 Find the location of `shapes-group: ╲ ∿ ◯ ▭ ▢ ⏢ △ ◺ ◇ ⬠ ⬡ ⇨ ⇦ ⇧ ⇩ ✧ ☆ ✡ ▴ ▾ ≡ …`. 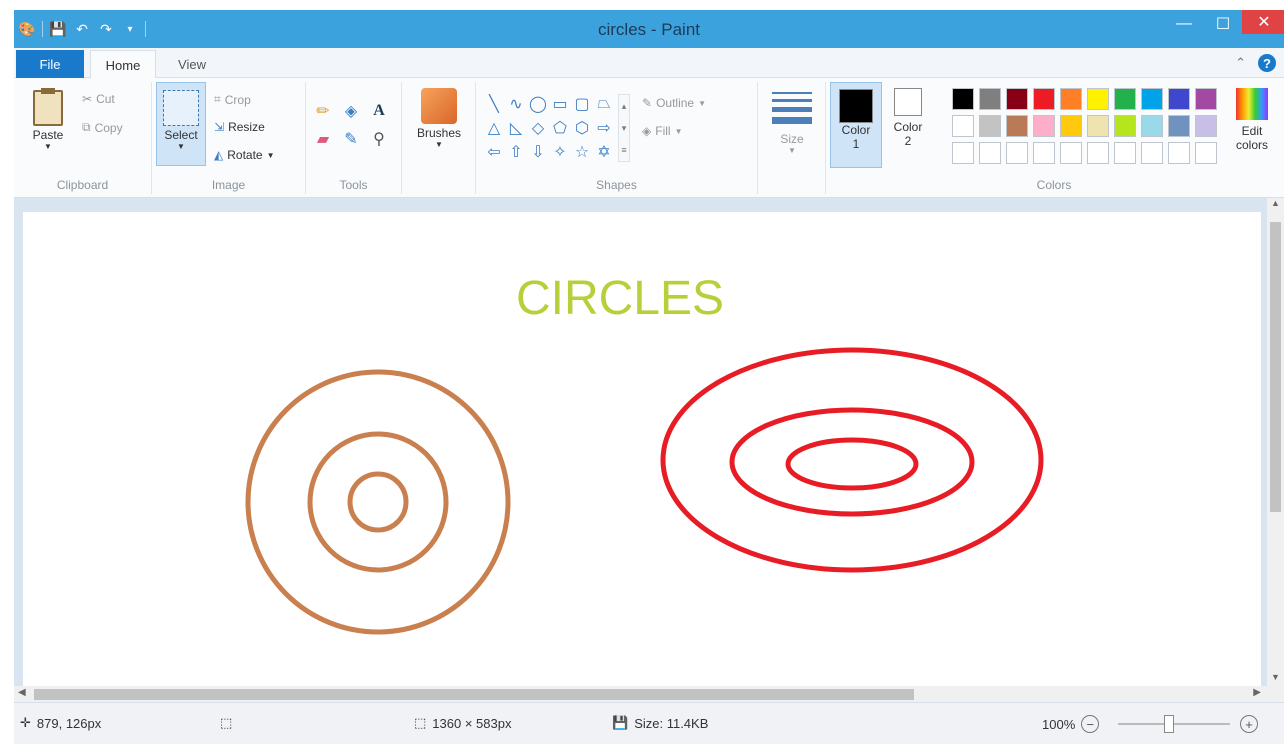

shapes-group: ╲ ∿ ◯ ▭ ▢ ⏢ △ ◺ ◇ ⬠ ⬡ ⇨ ⇦ ⇧ ⇩ ✧ ☆ ✡ ▴ ▾ ≡ … is located at coordinates (617, 138).